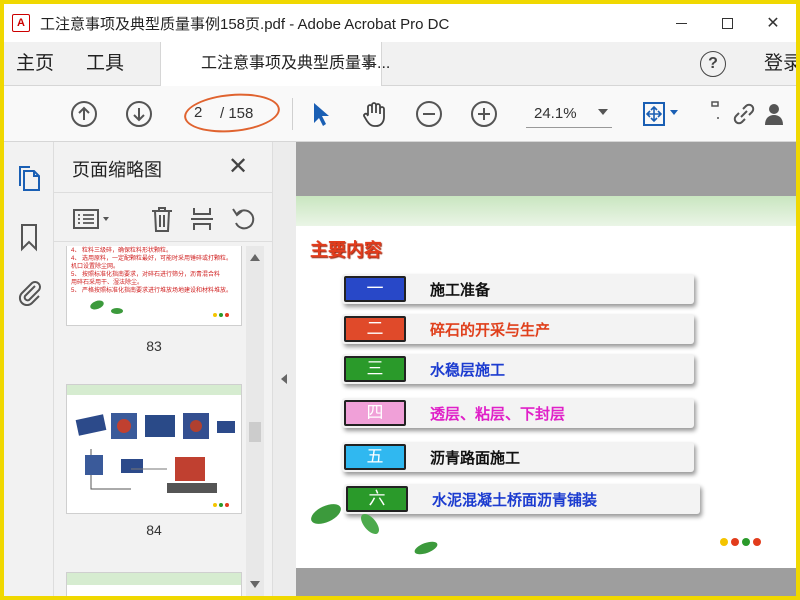  Describe the element at coordinates (490, 330) in the screenshot. I see `row-text: 碎石的开采与生产` at that location.